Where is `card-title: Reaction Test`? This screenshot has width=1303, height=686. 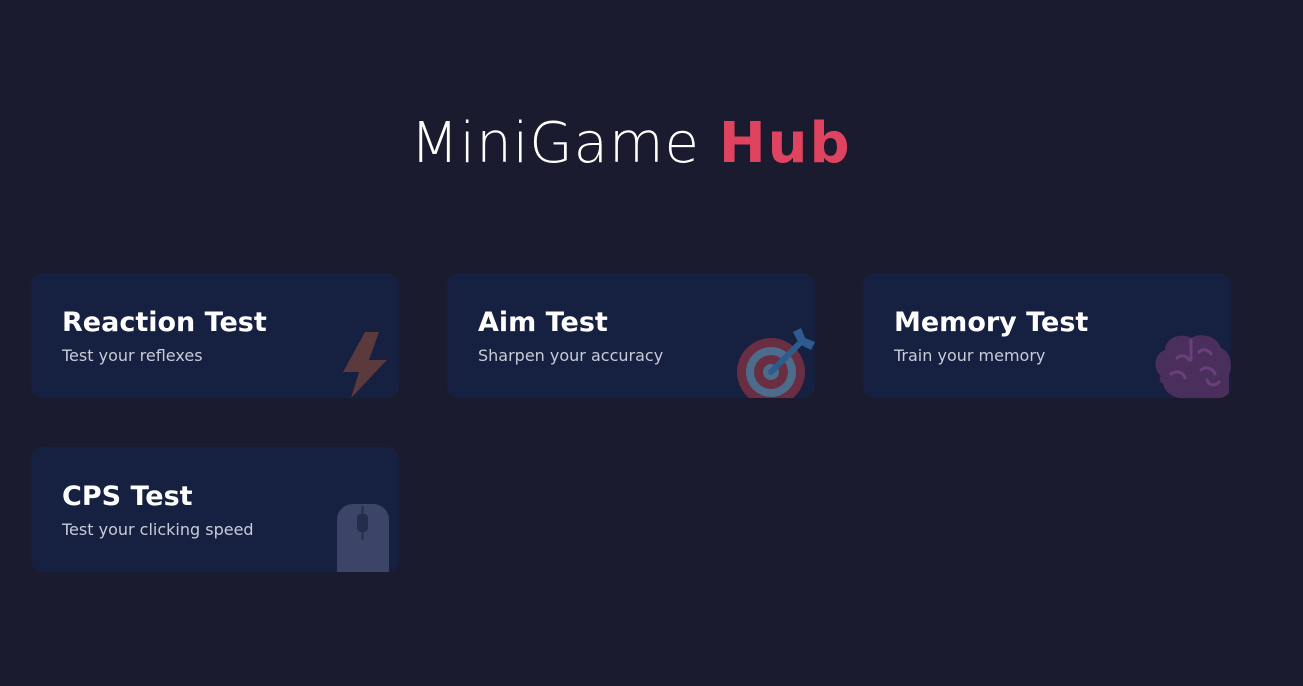 card-title: Reaction Test is located at coordinates (164, 322).